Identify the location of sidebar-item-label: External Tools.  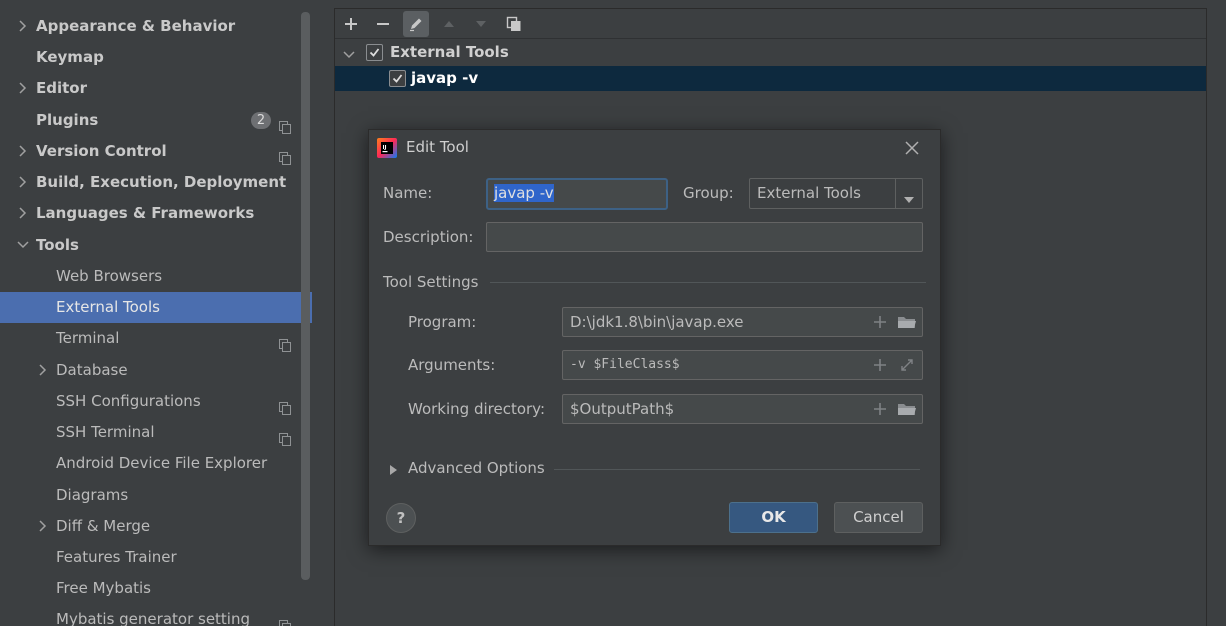
(108, 307).